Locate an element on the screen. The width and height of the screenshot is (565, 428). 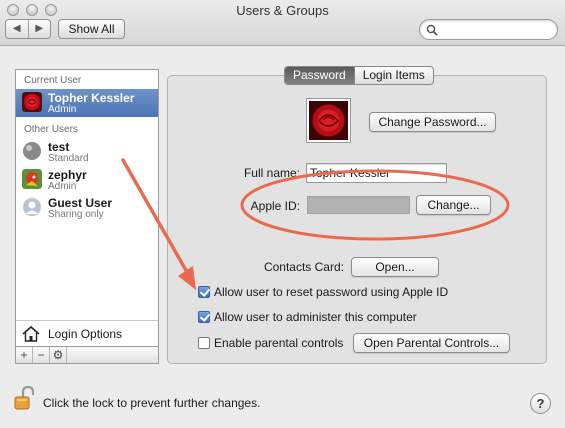
login-options-item: Login Options is located at coordinates (87, 333).